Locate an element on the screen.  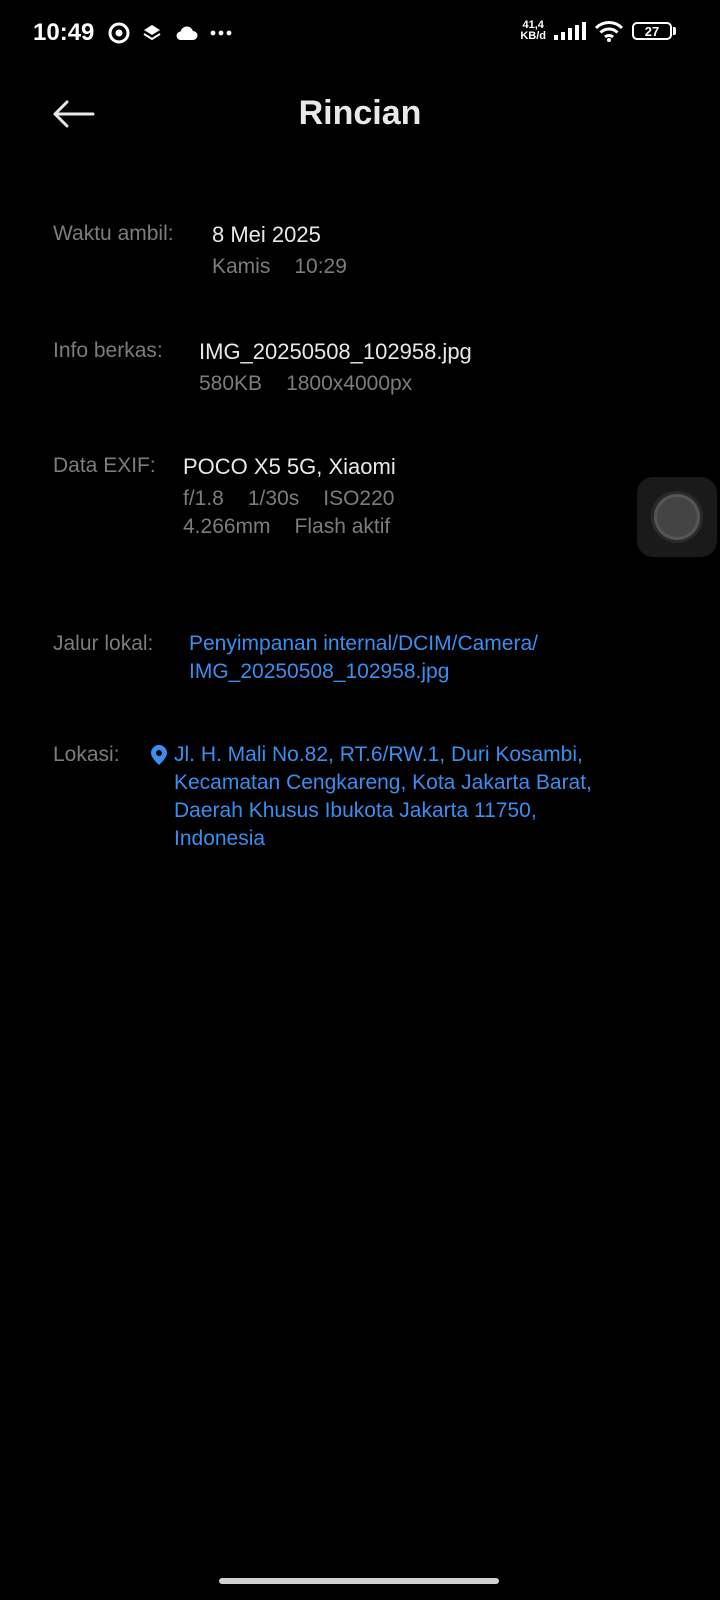
back-button is located at coordinates (73, 114).